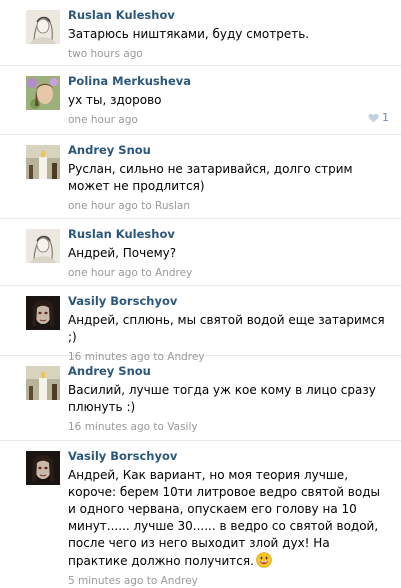 Image resolution: width=401 pixels, height=588 pixels. Describe the element at coordinates (122, 253) in the screenshot. I see `comment-text: Андрей, Почему?` at that location.